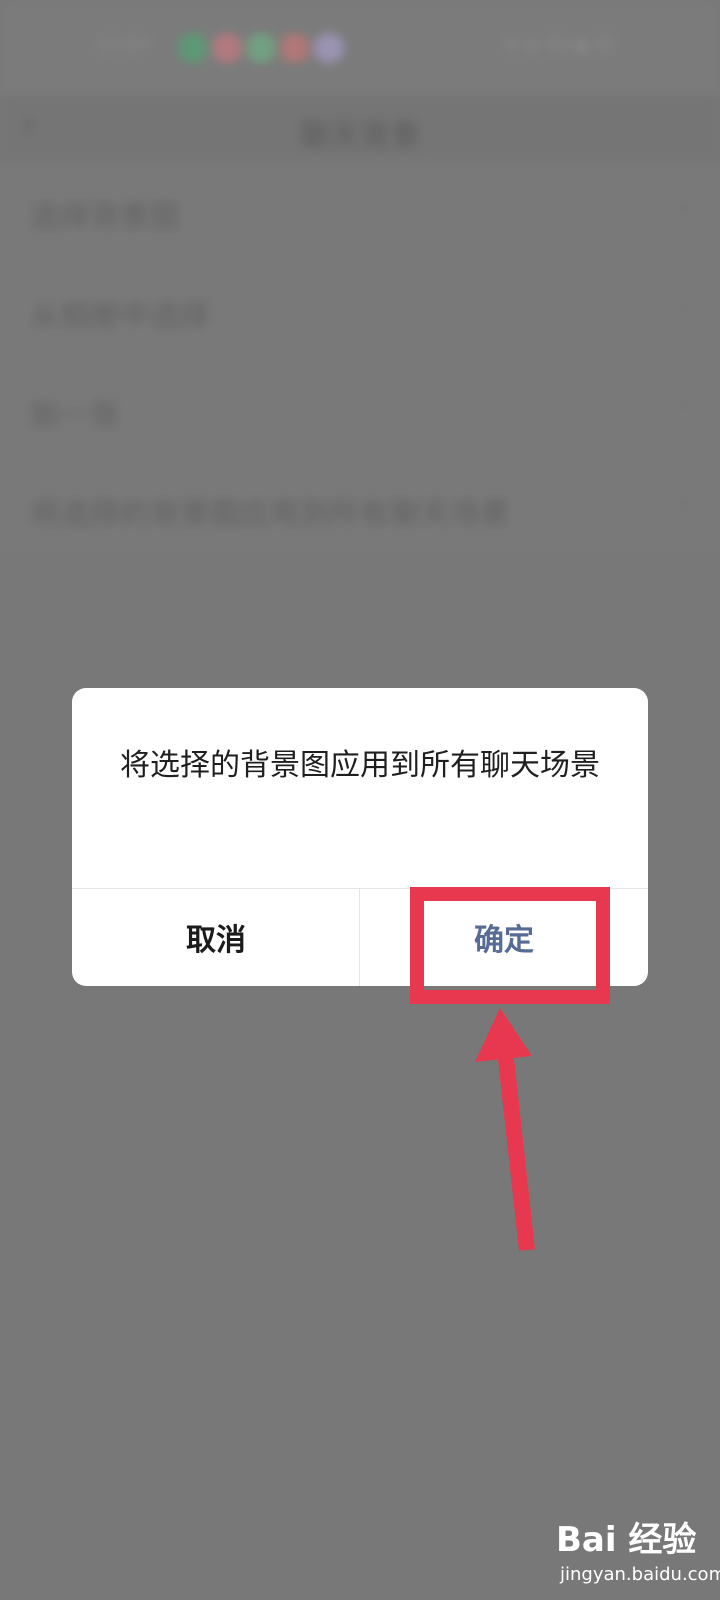 The width and height of the screenshot is (720, 1600). I want to click on arrow-up-icon, so click(505, 1129).